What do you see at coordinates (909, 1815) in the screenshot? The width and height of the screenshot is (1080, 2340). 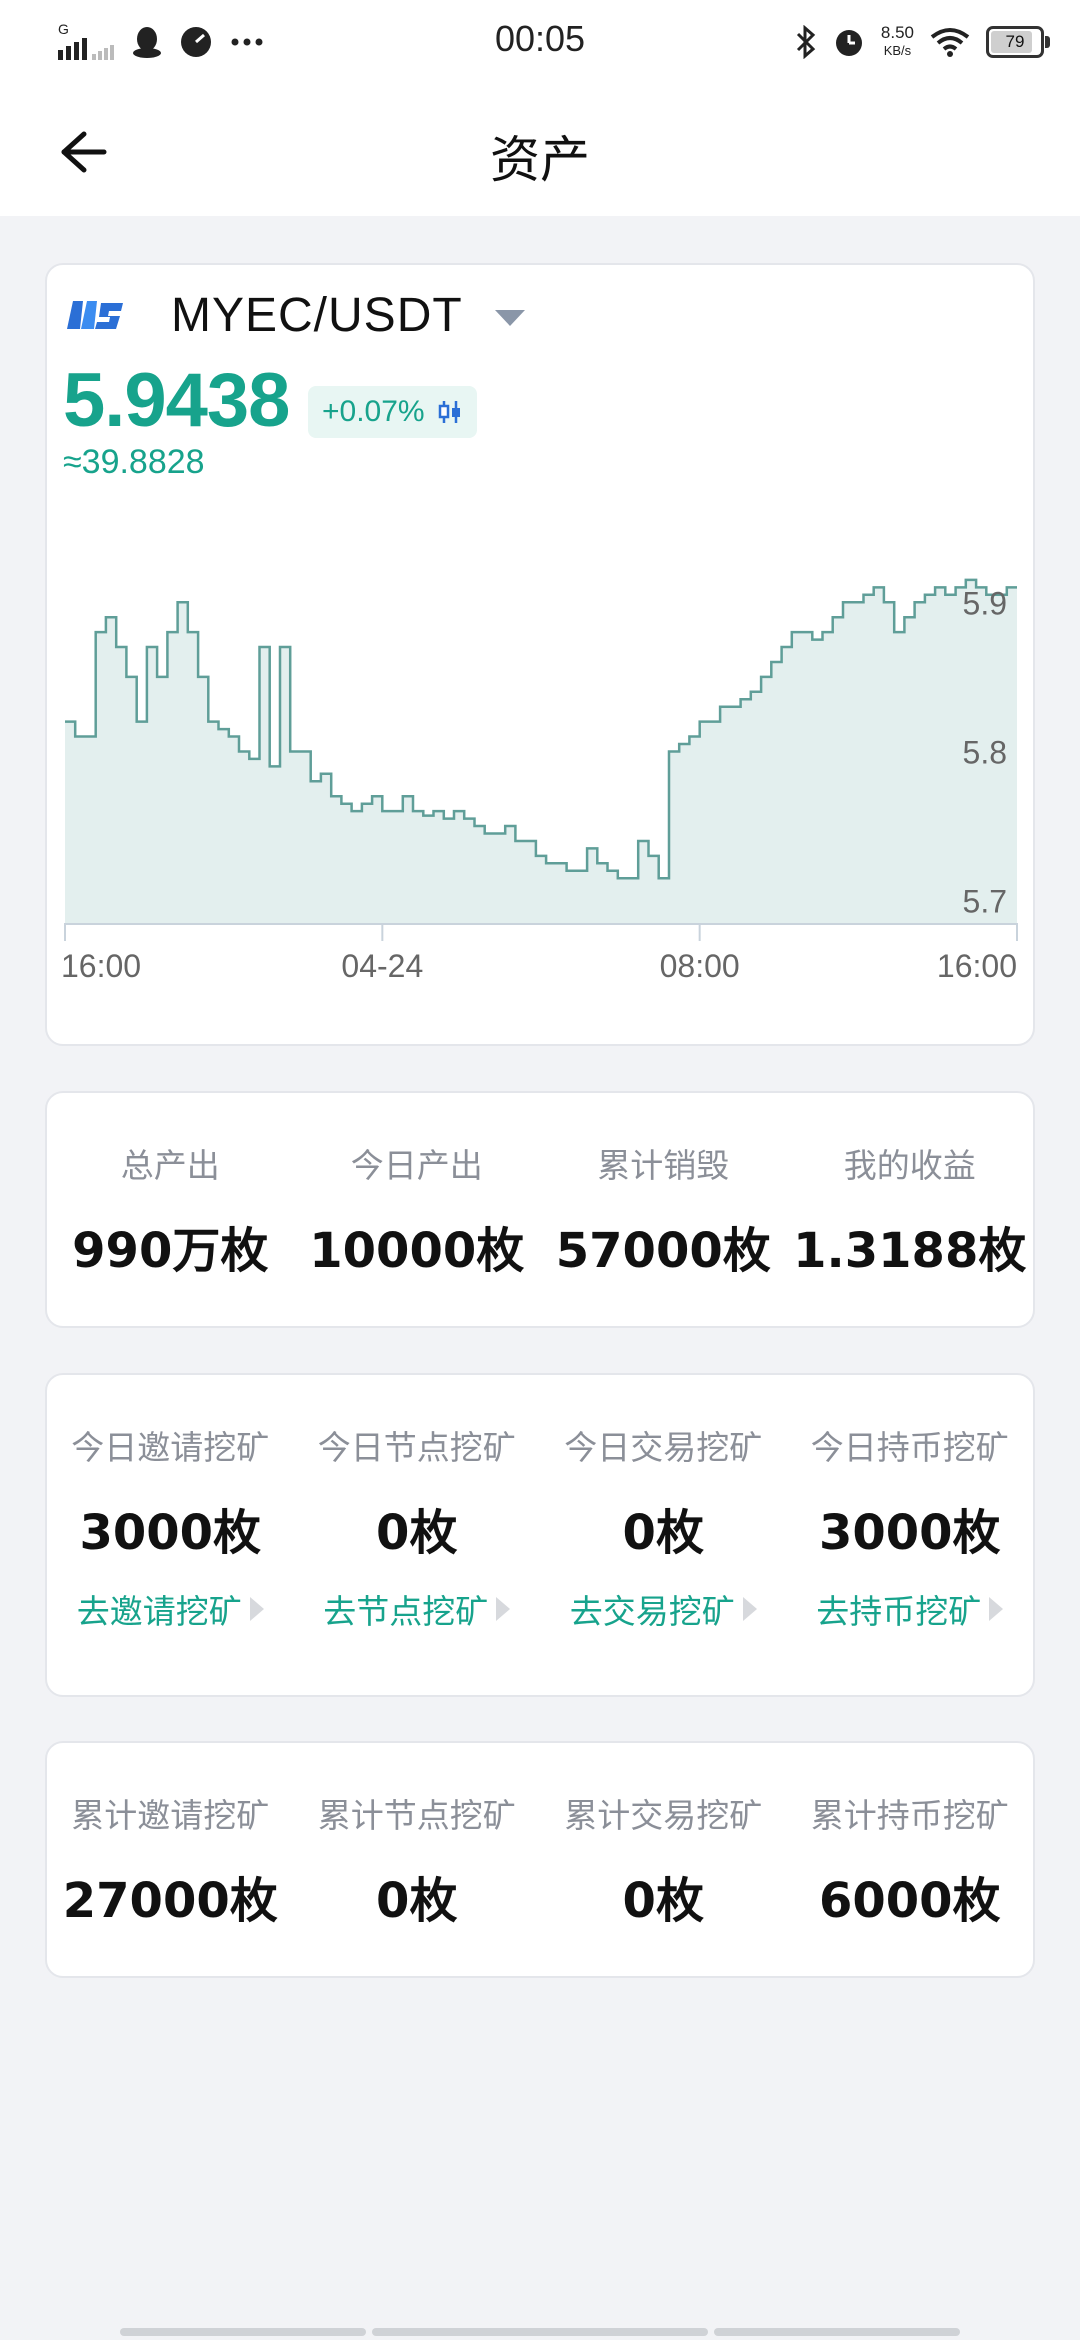 I see `stat-label: 累计持币挖矿` at bounding box center [909, 1815].